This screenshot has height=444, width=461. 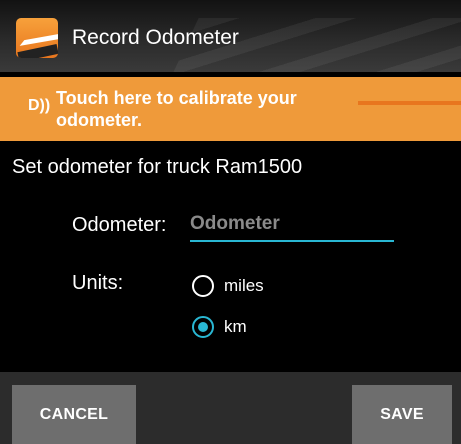 What do you see at coordinates (402, 414) in the screenshot?
I see `save-button: SAVE` at bounding box center [402, 414].